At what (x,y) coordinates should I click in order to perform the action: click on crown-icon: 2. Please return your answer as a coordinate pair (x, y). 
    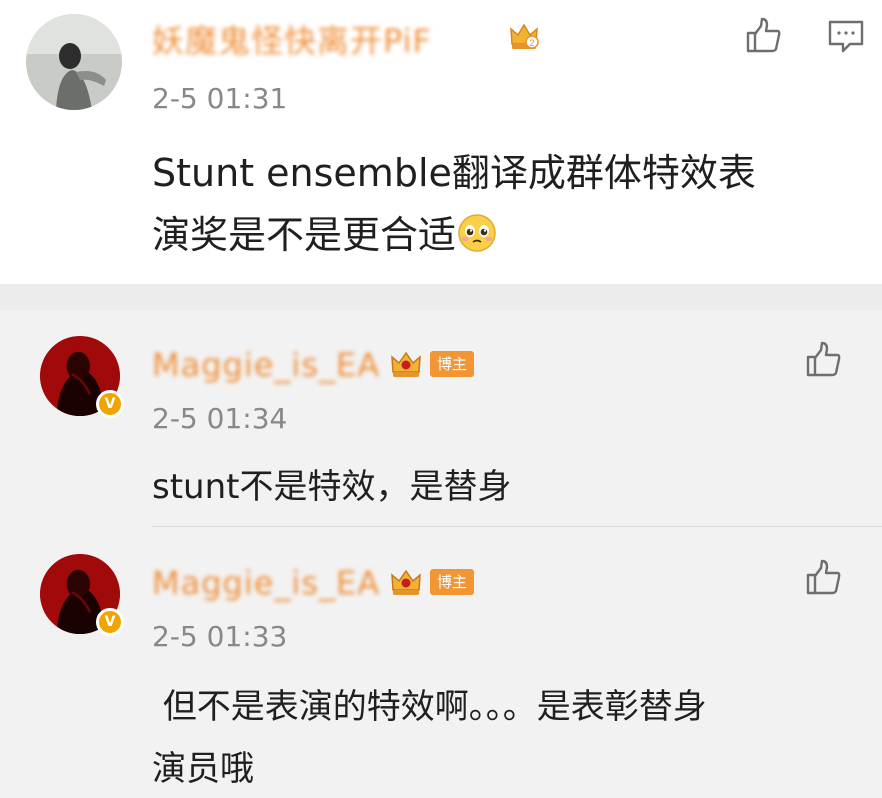
    Looking at the image, I should click on (524, 36).